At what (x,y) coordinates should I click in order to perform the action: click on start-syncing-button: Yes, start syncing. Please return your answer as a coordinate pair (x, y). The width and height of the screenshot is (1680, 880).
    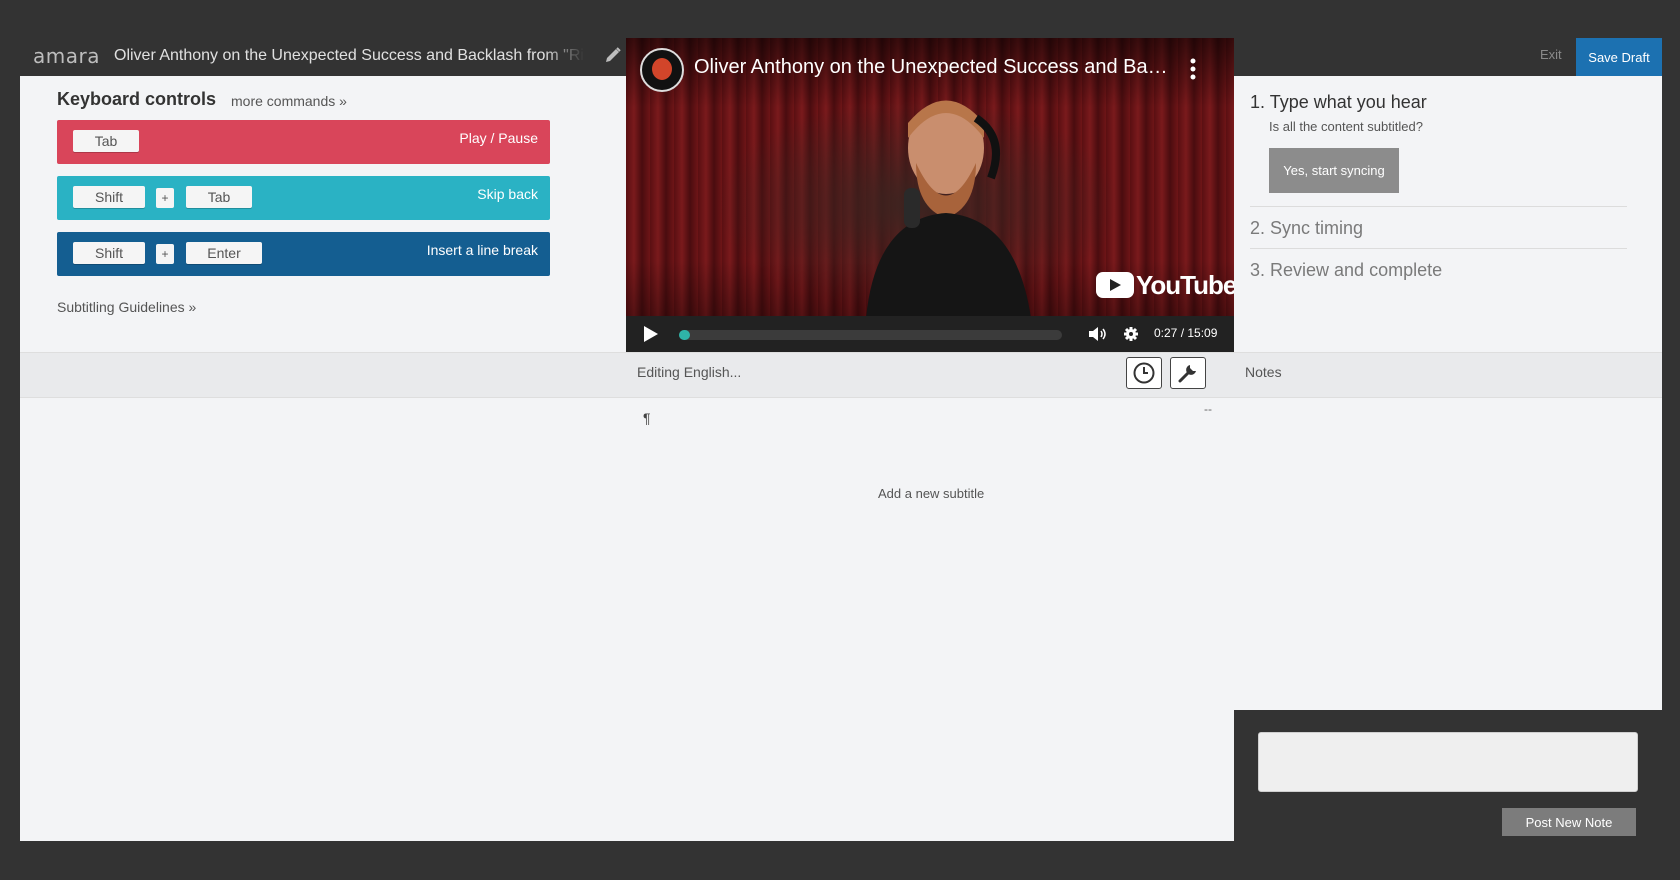
    Looking at the image, I should click on (1334, 170).